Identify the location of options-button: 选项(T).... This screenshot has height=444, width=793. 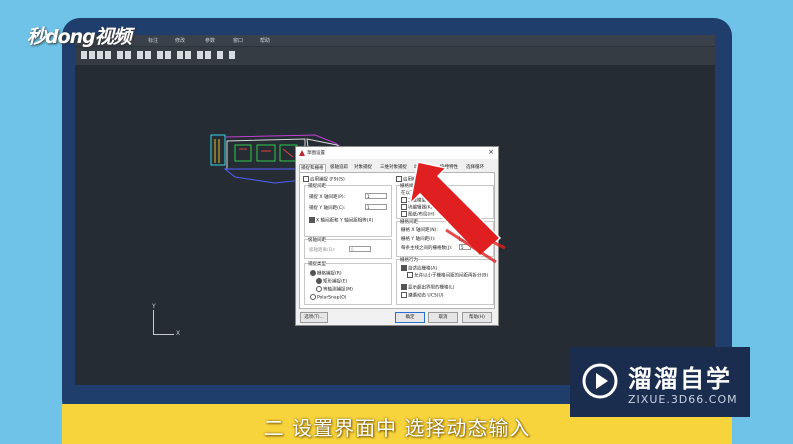
(314, 317).